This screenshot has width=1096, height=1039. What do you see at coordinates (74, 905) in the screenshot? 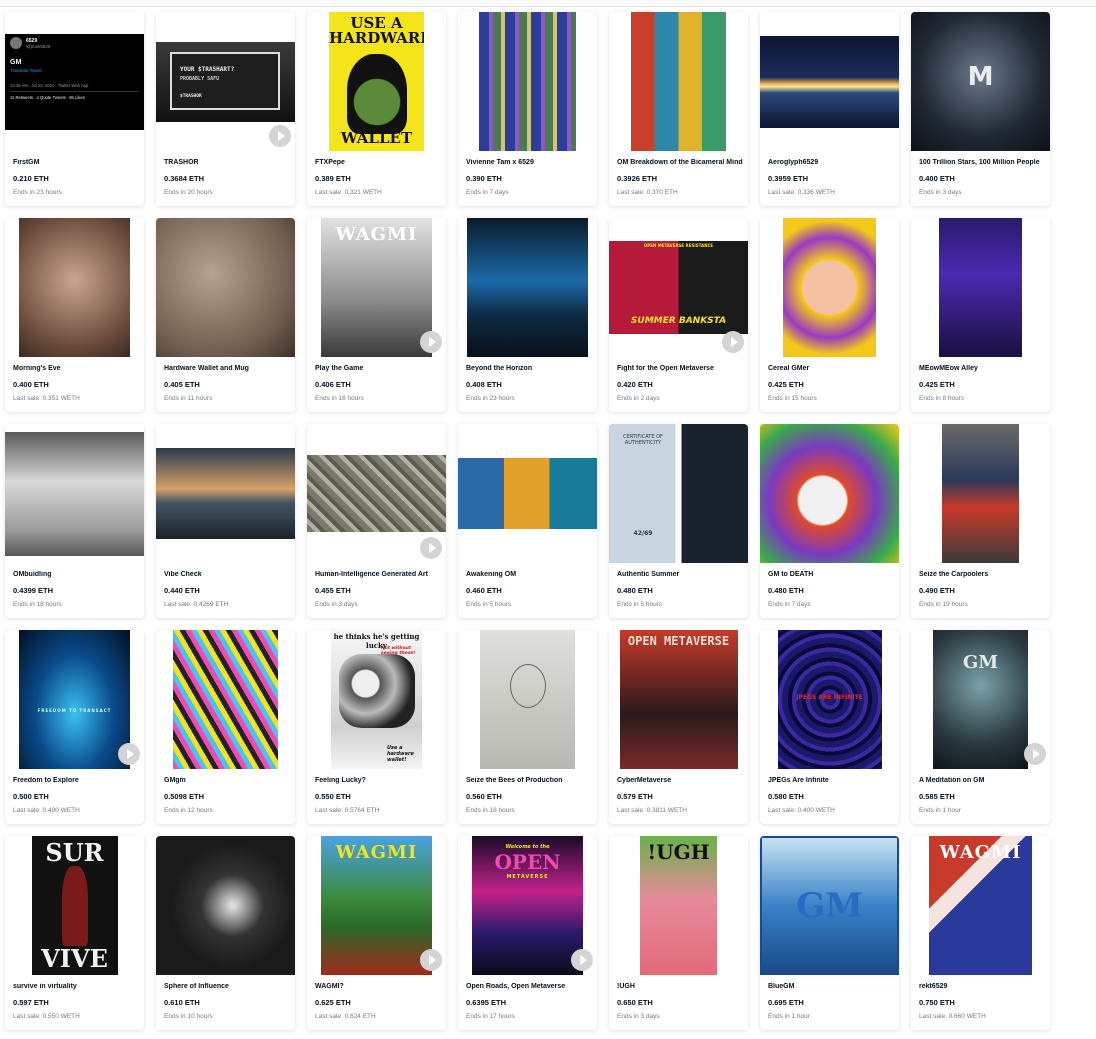
I see `nft-thumbnail: SUR VIVE` at bounding box center [74, 905].